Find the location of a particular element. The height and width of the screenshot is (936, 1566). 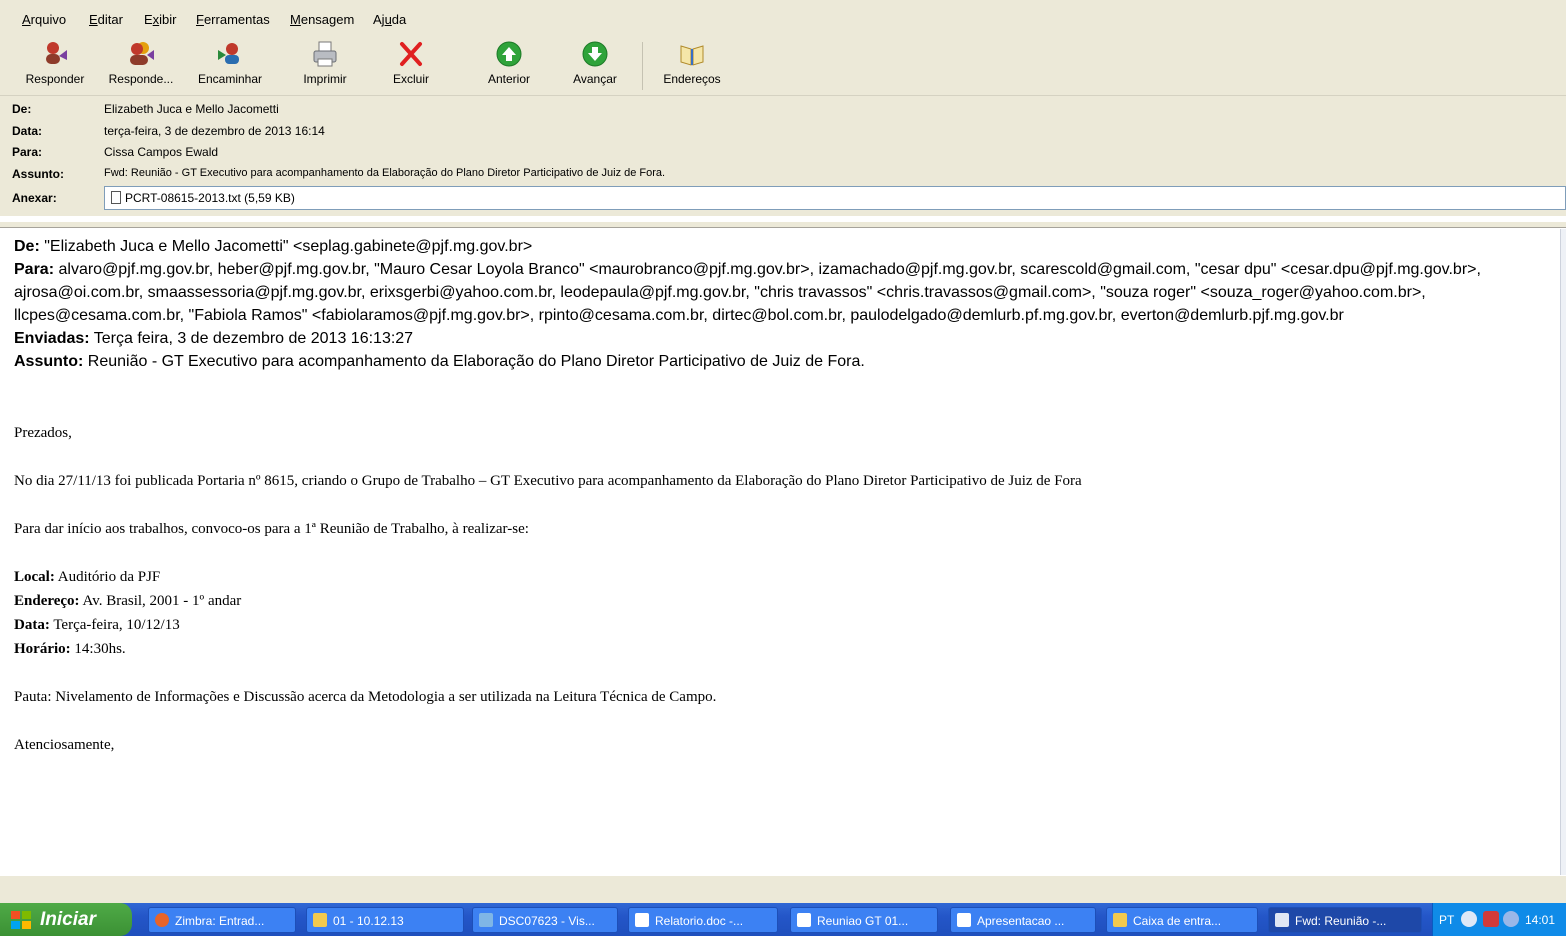

local-line: Local: Auditório da PJF is located at coordinates (87, 577).